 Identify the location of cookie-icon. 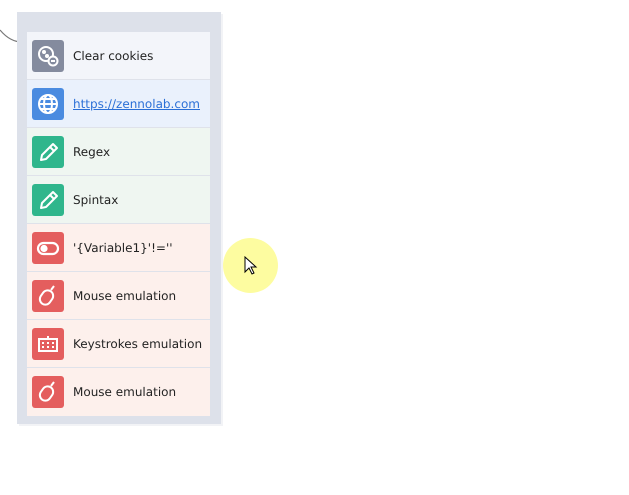
(48, 56).